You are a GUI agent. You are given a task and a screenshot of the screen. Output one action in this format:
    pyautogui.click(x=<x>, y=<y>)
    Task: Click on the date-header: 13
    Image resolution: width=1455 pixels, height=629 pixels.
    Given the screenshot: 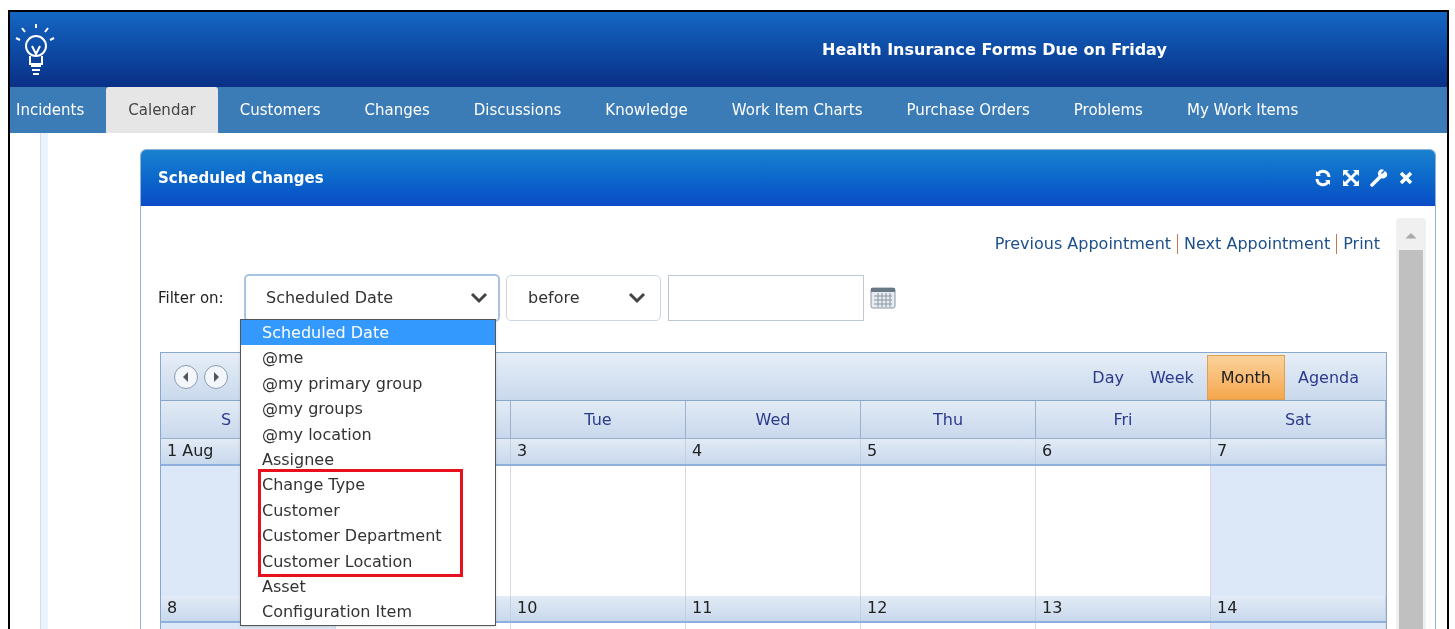 What is the action you would take?
    pyautogui.click(x=1123, y=608)
    